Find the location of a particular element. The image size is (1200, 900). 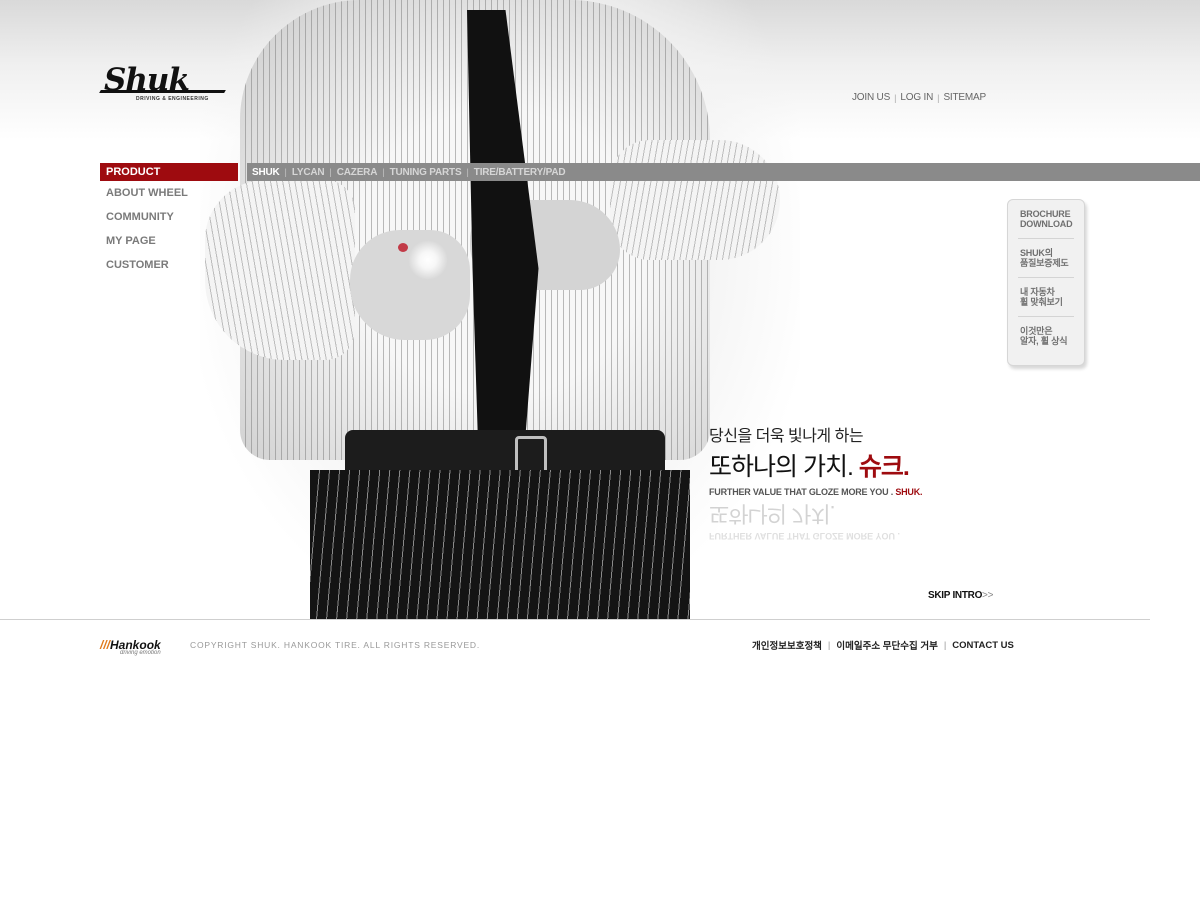

hero-ring is located at coordinates (403, 247).